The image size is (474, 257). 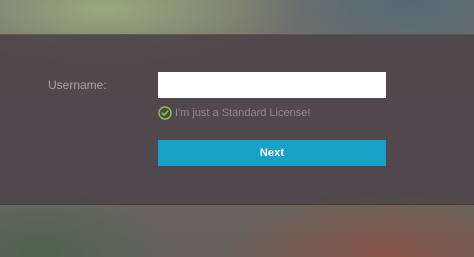 What do you see at coordinates (165, 113) in the screenshot?
I see `check-circle-icon` at bounding box center [165, 113].